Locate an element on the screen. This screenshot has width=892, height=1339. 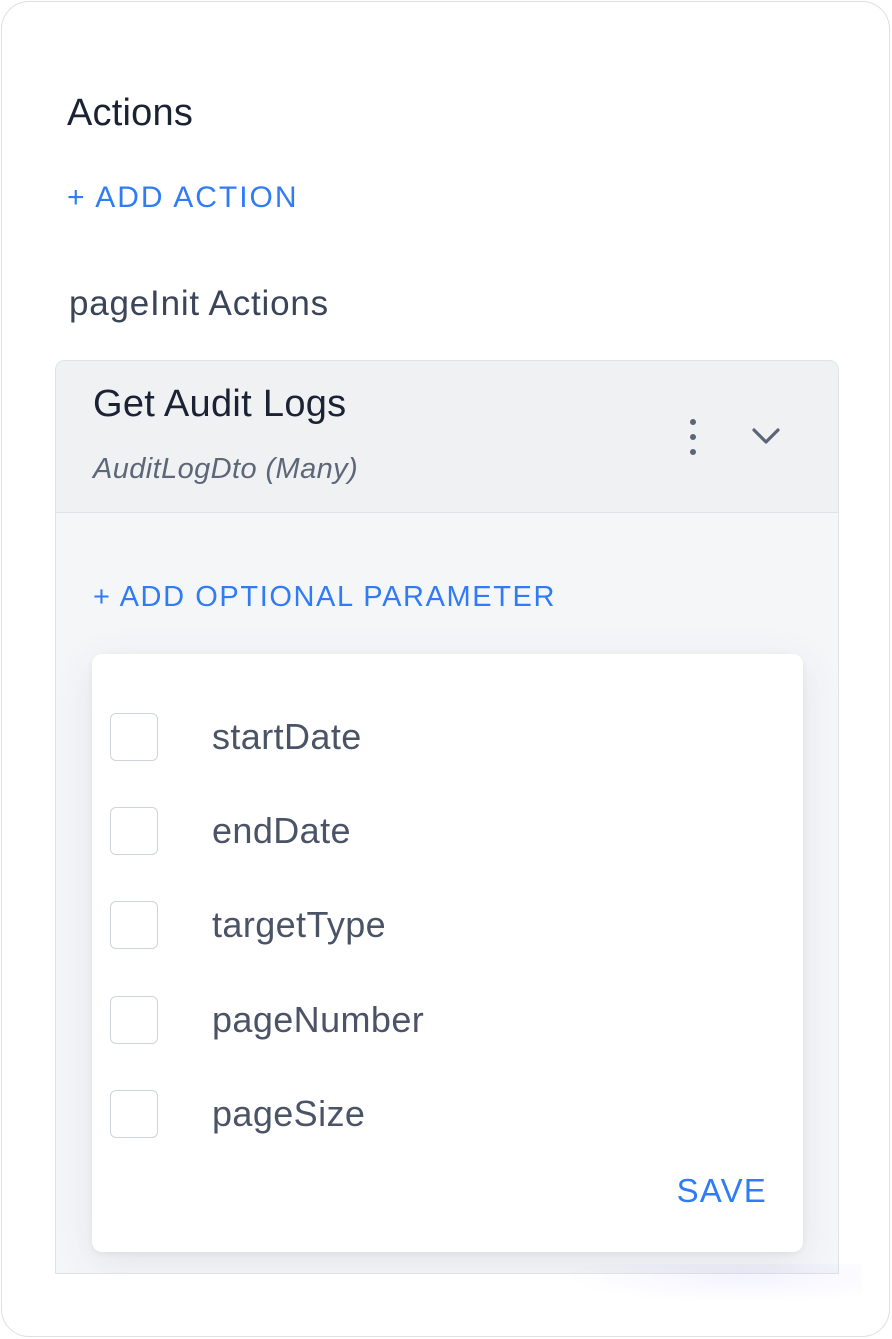
chevron-down-icon is located at coordinates (766, 436).